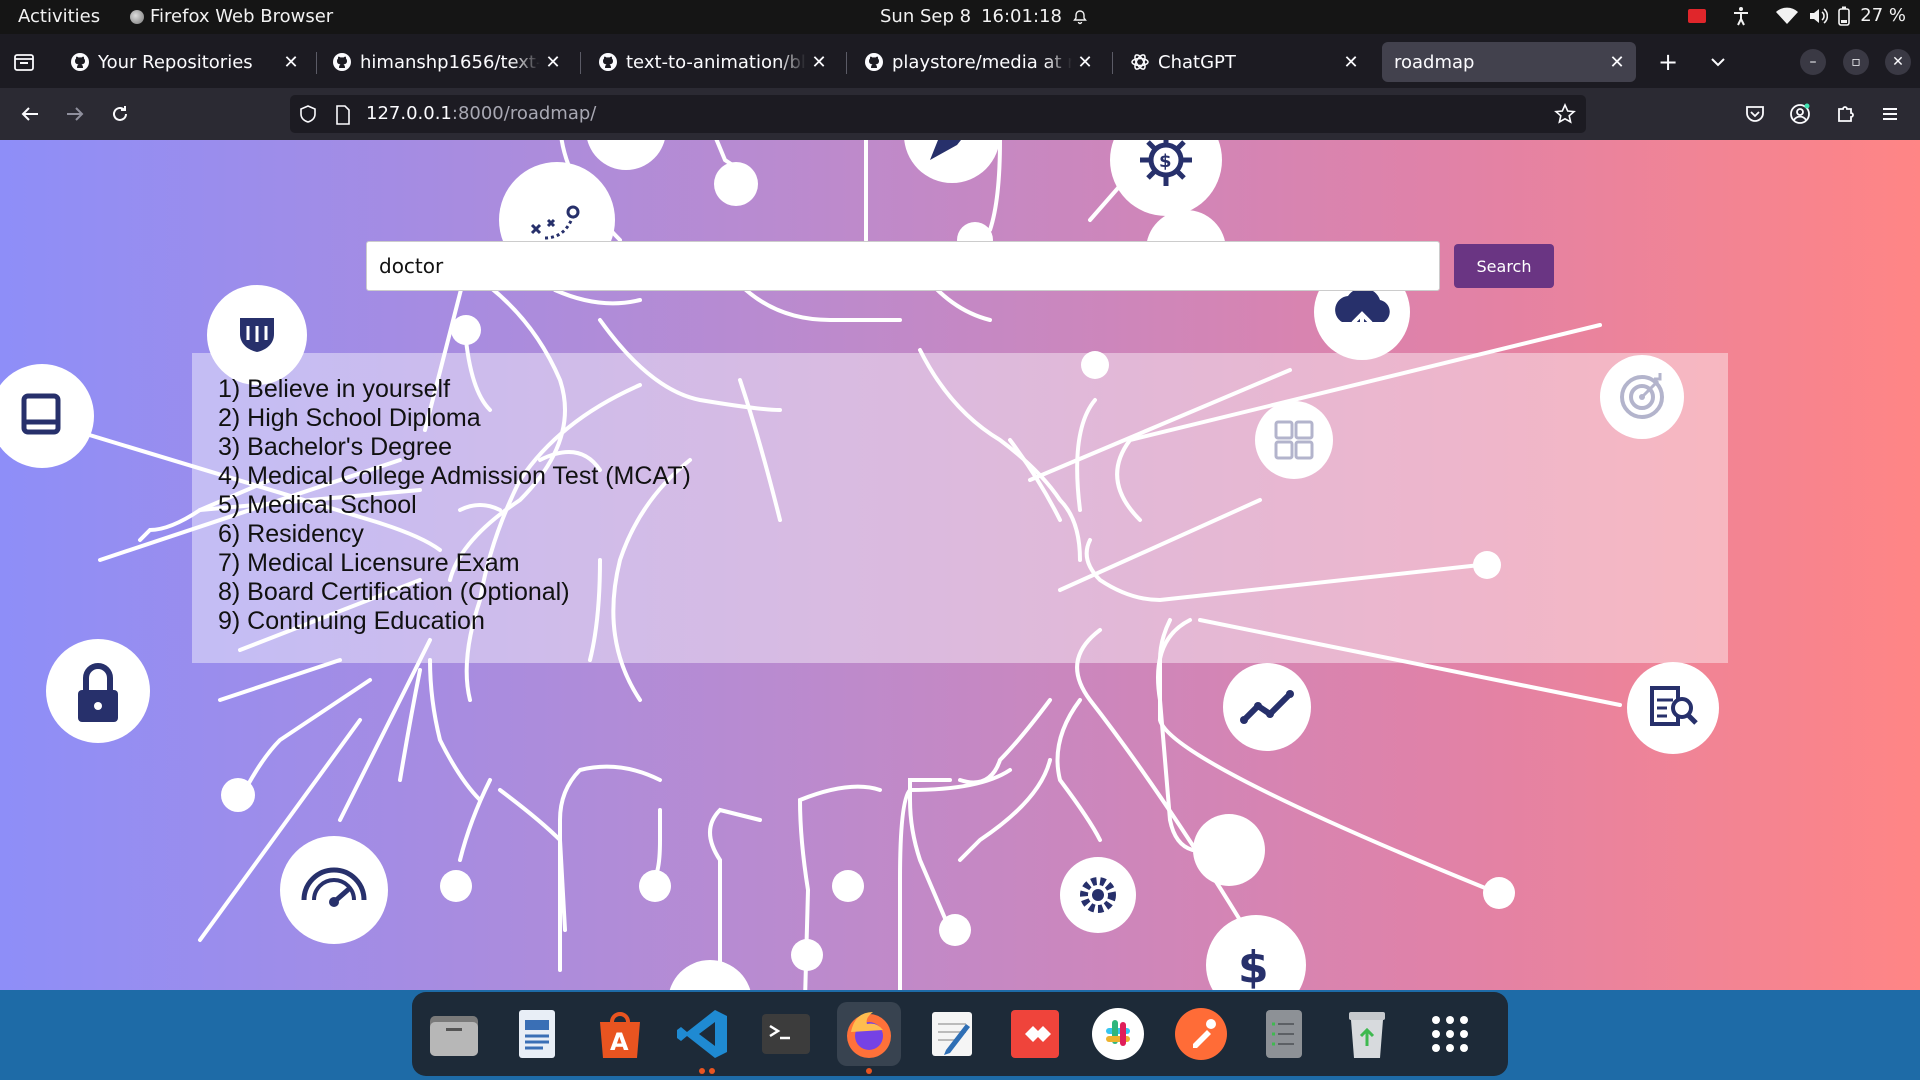  I want to click on system-tray: 27 %, so click(1797, 15).